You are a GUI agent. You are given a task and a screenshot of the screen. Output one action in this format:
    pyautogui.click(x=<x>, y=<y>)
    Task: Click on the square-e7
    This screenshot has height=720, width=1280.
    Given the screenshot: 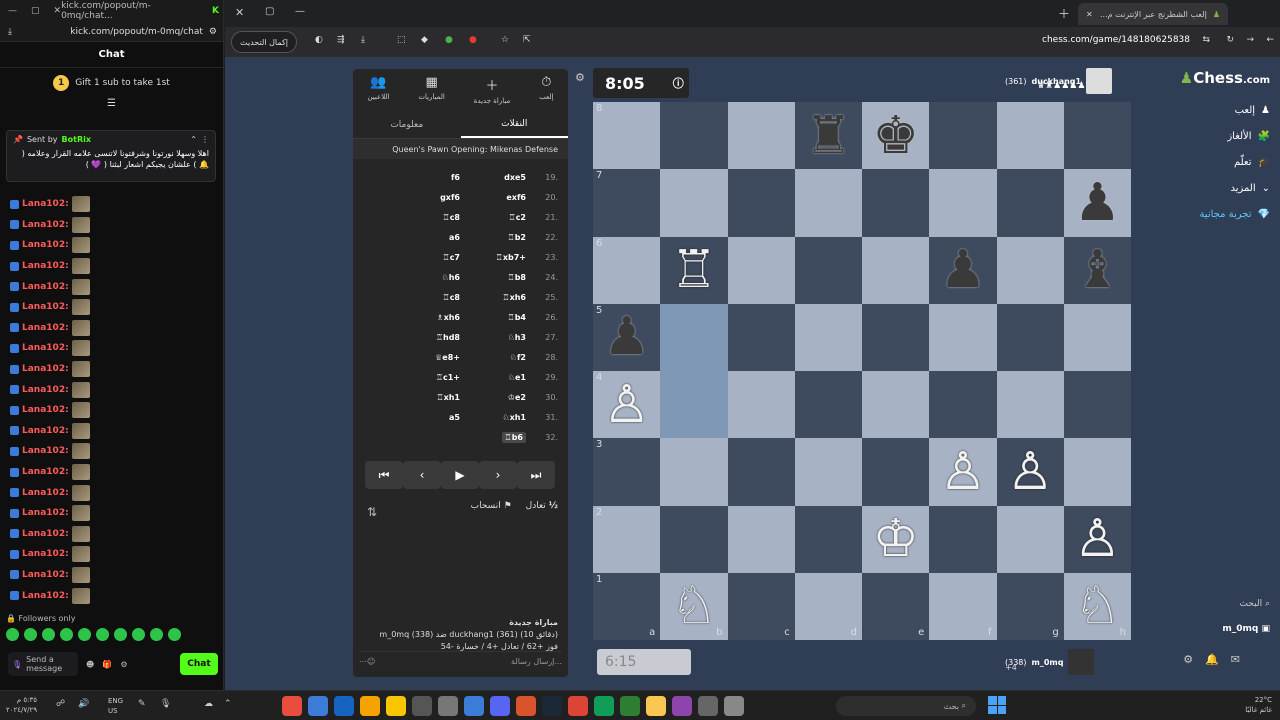 What is the action you would take?
    pyautogui.click(x=896, y=203)
    